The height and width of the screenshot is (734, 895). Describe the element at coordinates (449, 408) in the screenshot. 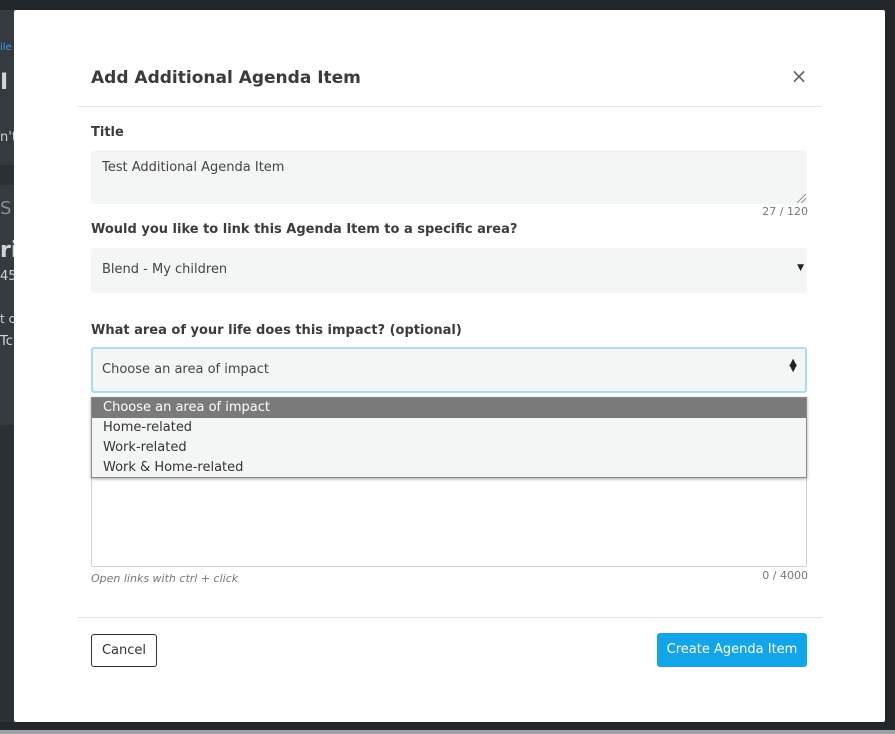

I see `impact-option: Choose an area of impact` at that location.